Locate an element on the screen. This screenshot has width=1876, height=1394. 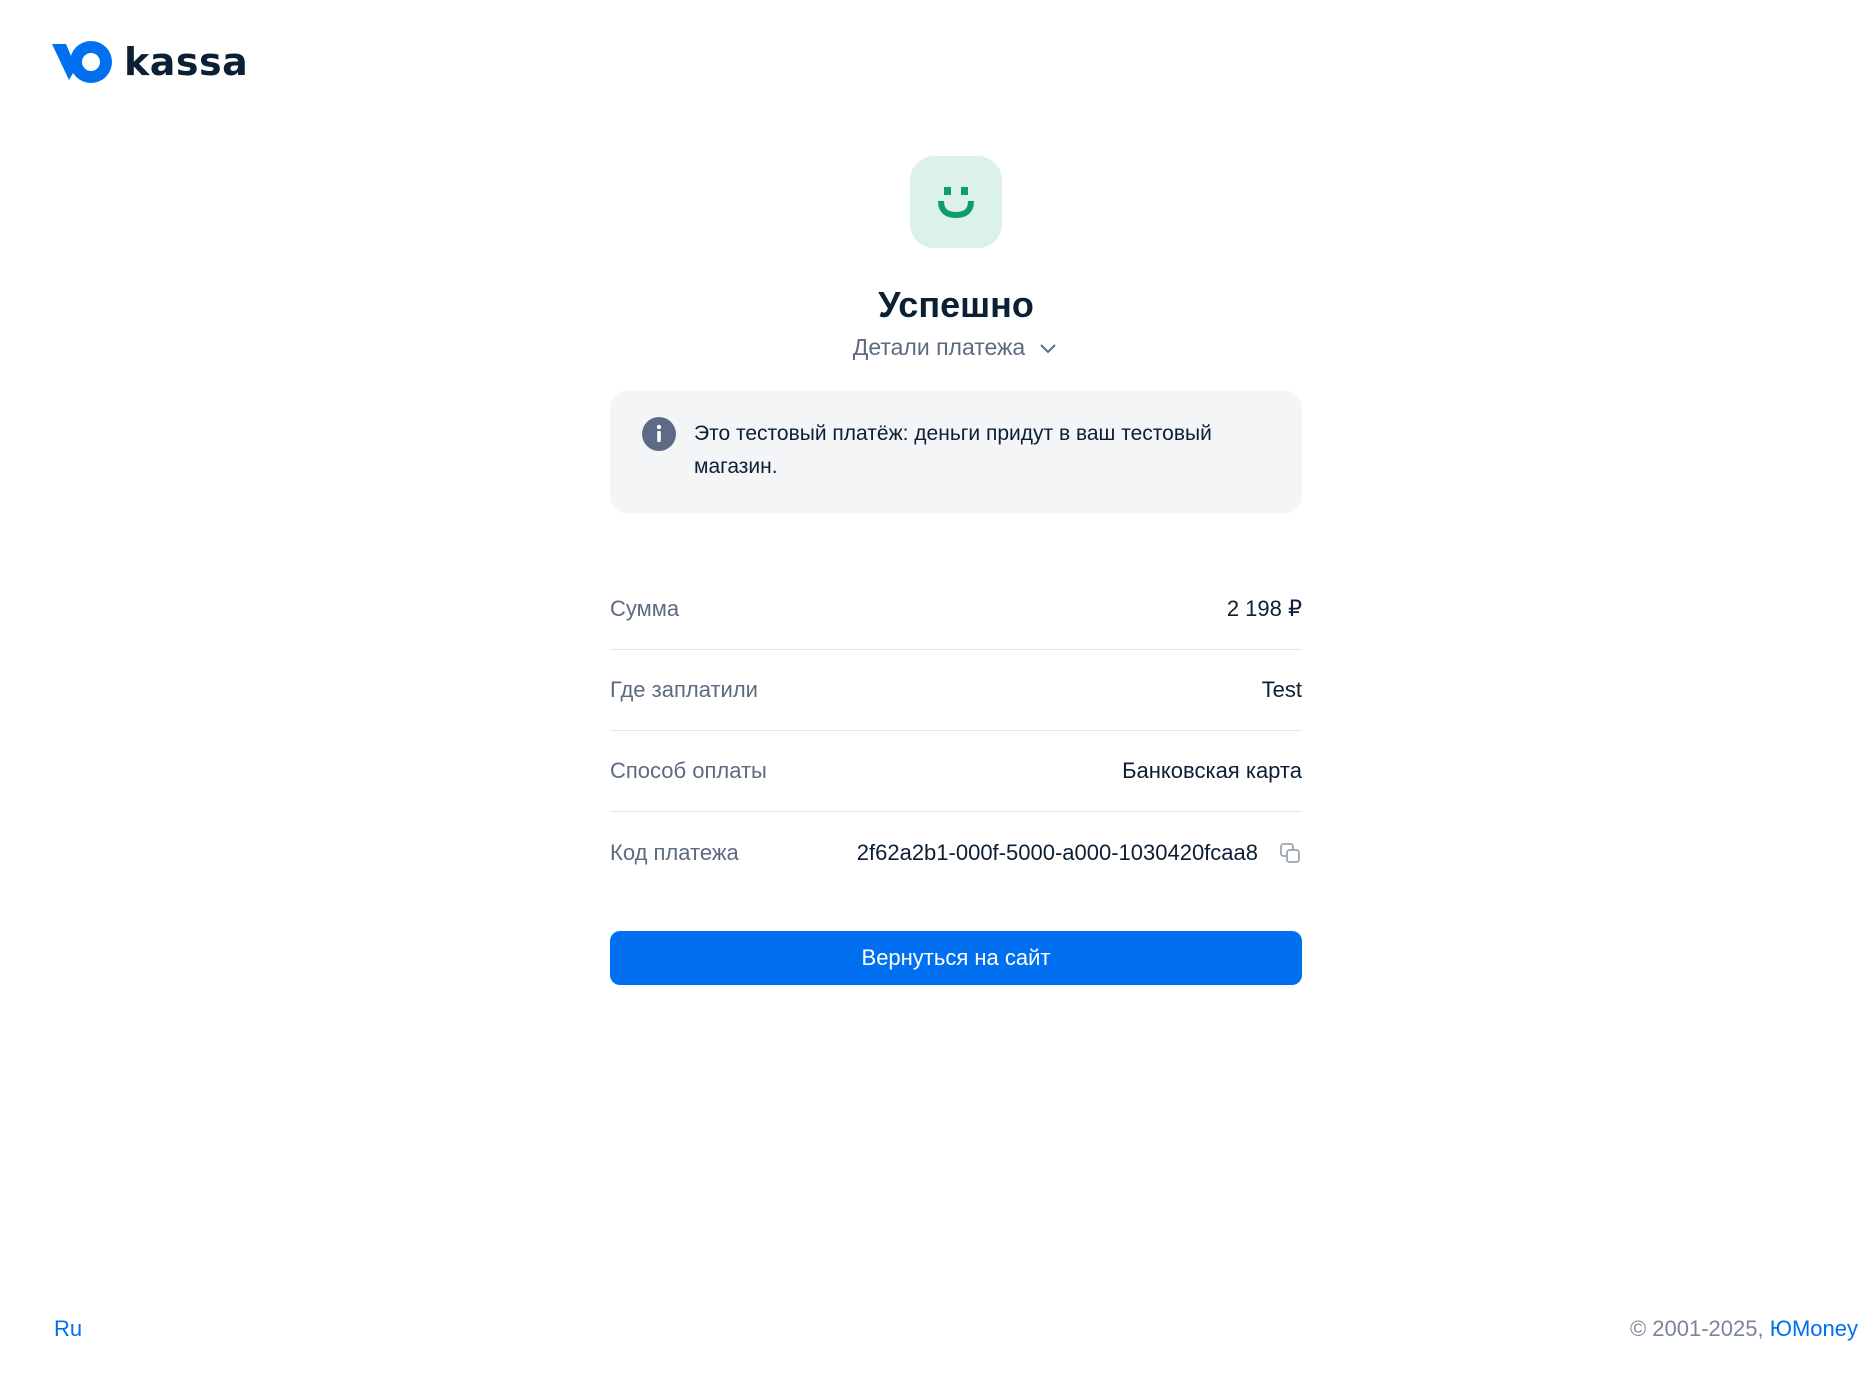
yookassa-logo-icon is located at coordinates (82, 62).